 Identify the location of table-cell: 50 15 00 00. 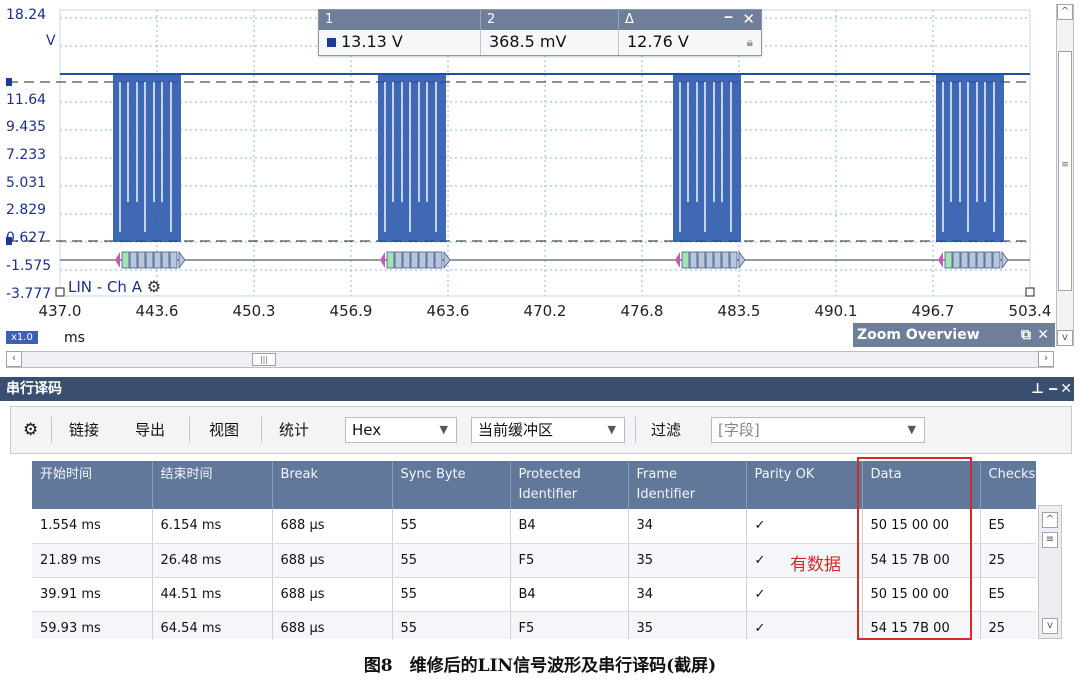
(921, 526).